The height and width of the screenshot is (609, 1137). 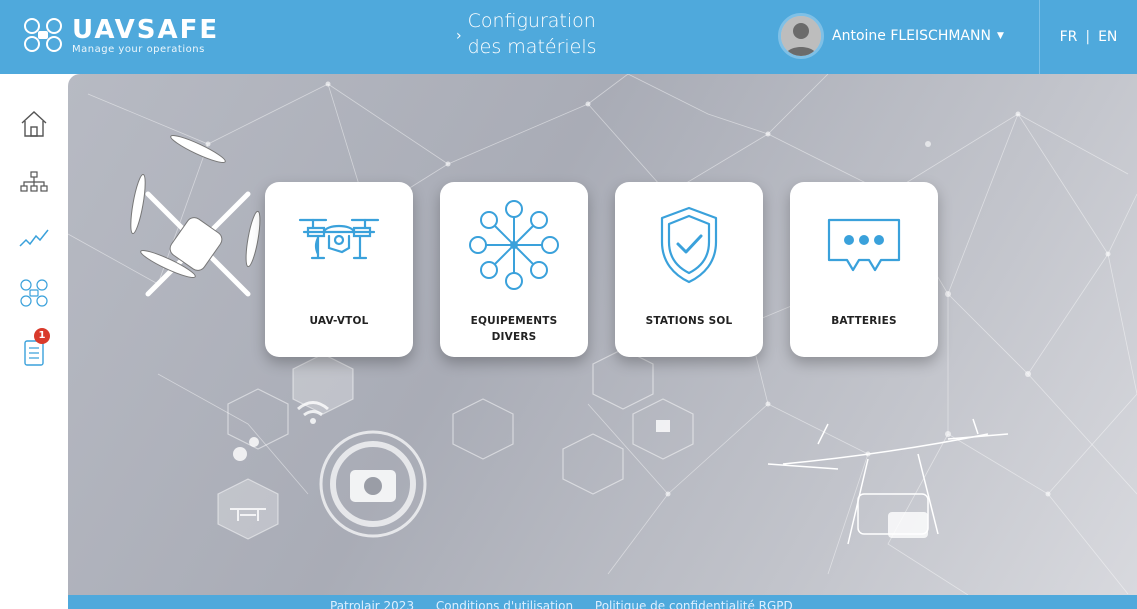 What do you see at coordinates (504, 604) in the screenshot?
I see `footer-terms-link: Conditions d'utilisation` at bounding box center [504, 604].